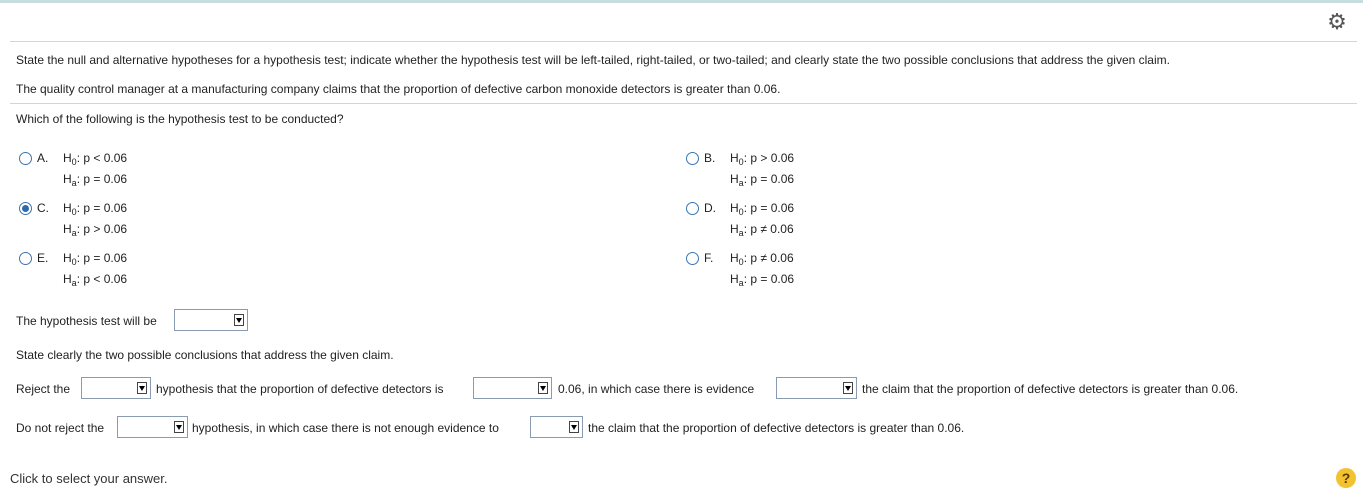 The width and height of the screenshot is (1363, 493). Describe the element at coordinates (86, 321) in the screenshot. I see `tail-prompt: The hypothesis test will be` at that location.